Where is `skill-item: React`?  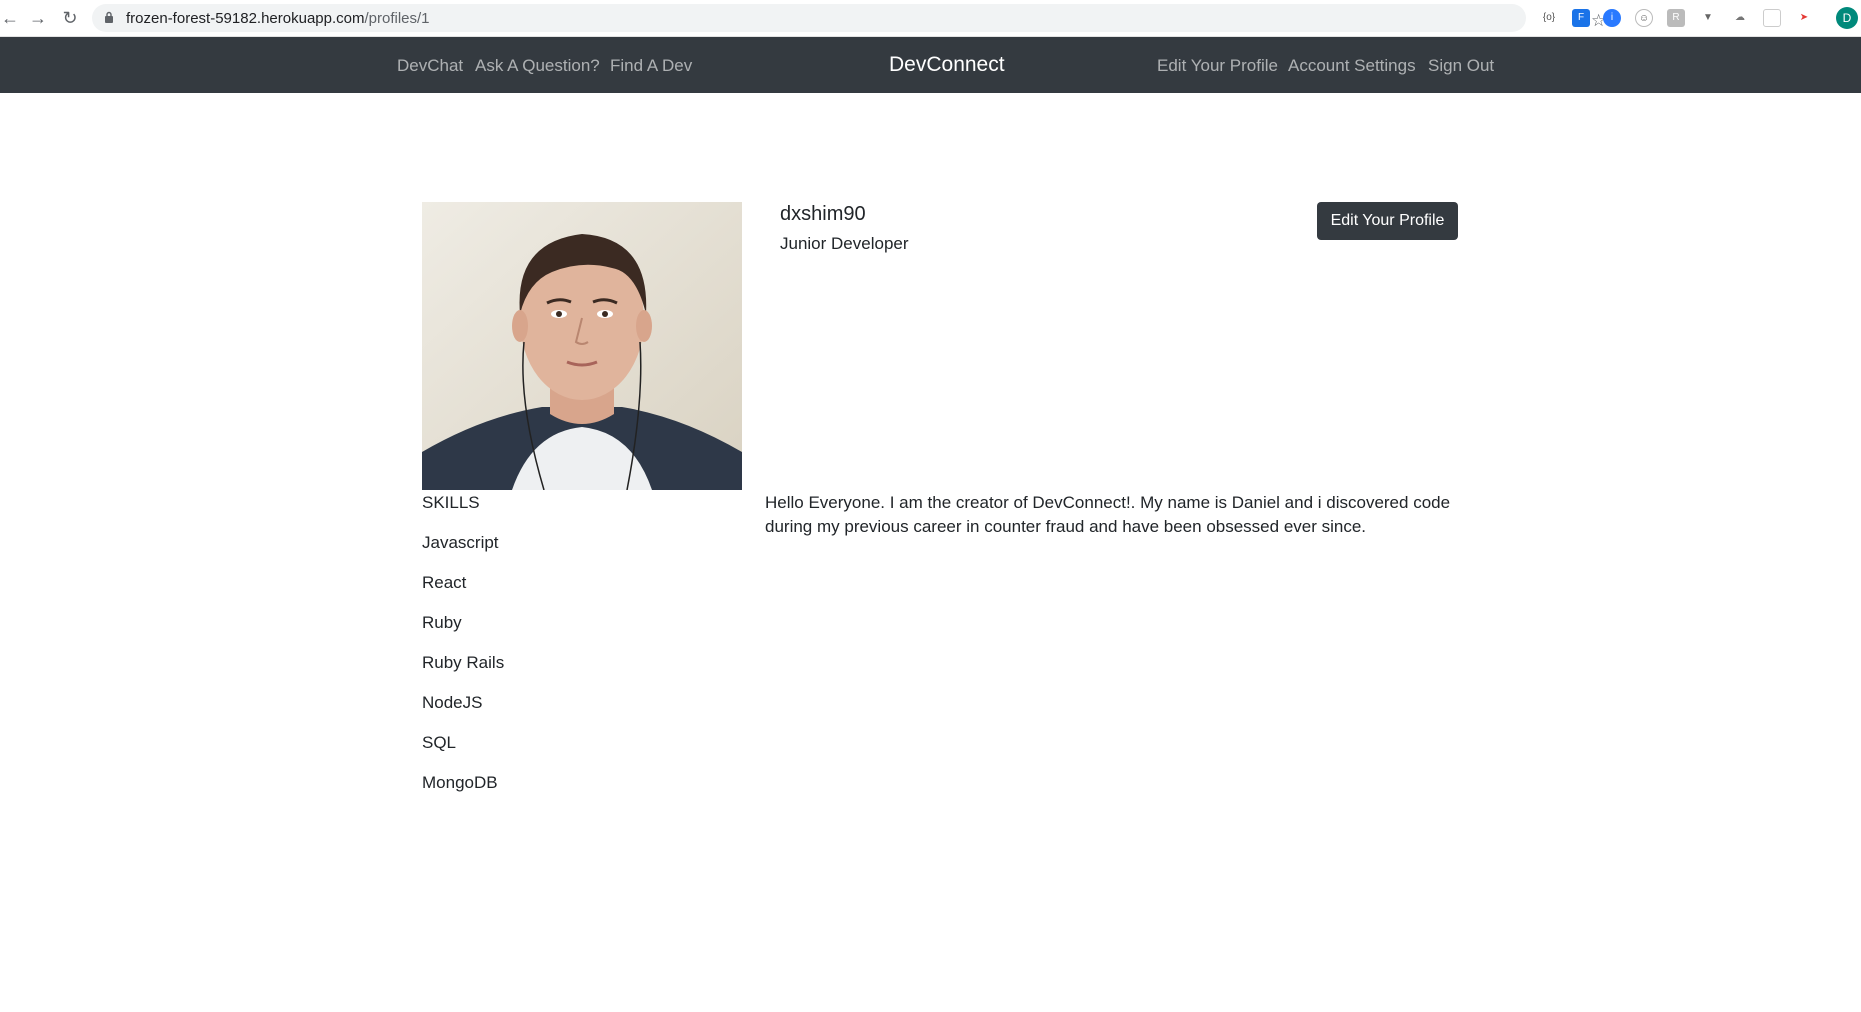
skill-item: React is located at coordinates (444, 582).